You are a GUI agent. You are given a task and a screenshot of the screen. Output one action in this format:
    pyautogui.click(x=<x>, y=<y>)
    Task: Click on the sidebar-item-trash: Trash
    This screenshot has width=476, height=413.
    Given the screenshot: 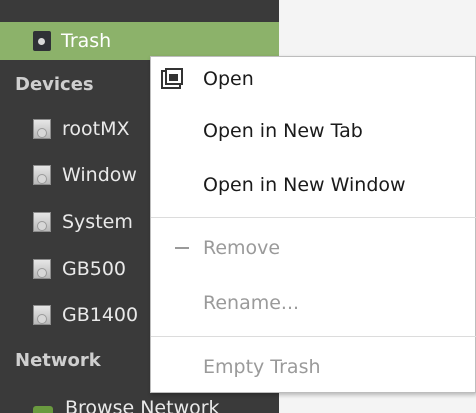 What is the action you would take?
    pyautogui.click(x=139, y=41)
    